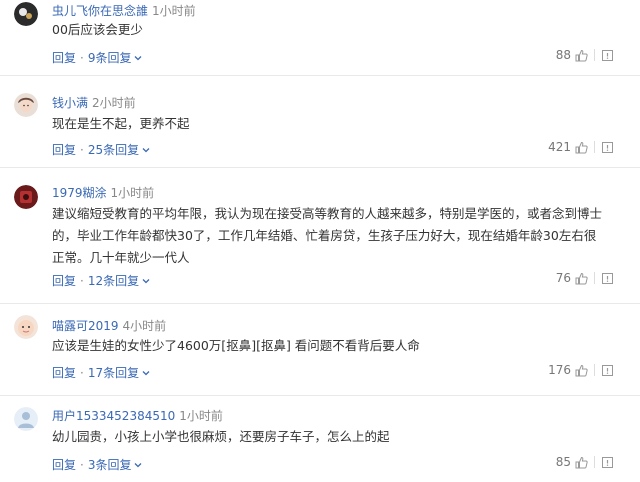 This screenshot has width=640, height=482. I want to click on avatar-dark-icon, so click(26, 14).